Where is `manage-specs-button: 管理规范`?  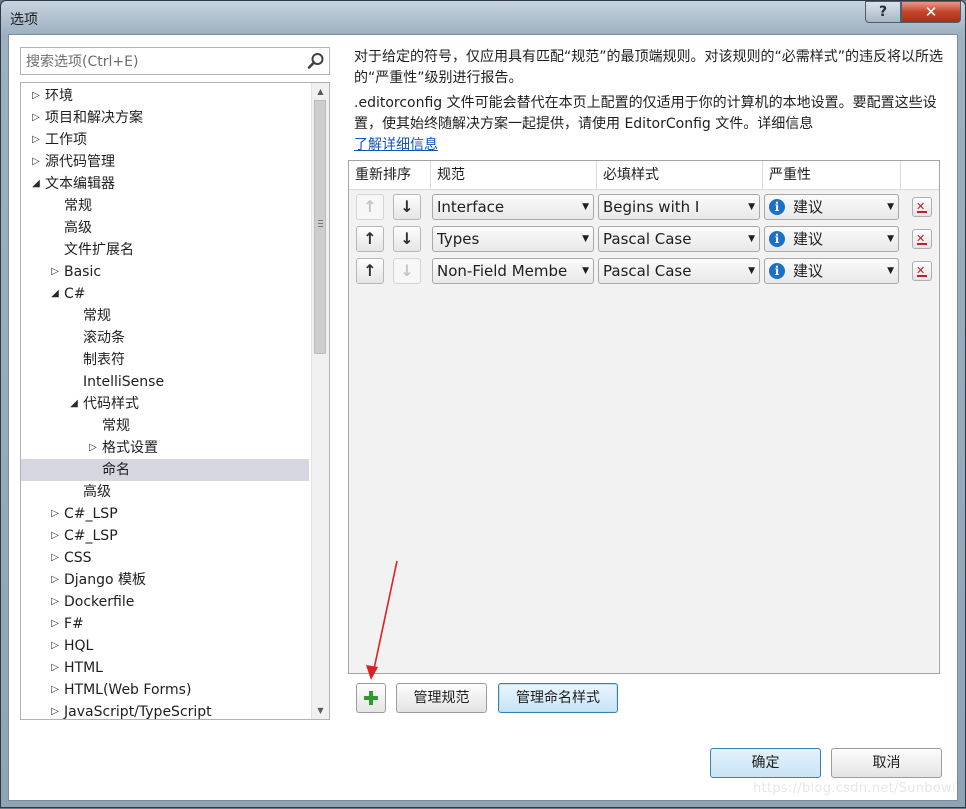
manage-specs-button: 管理规范 is located at coordinates (441, 698).